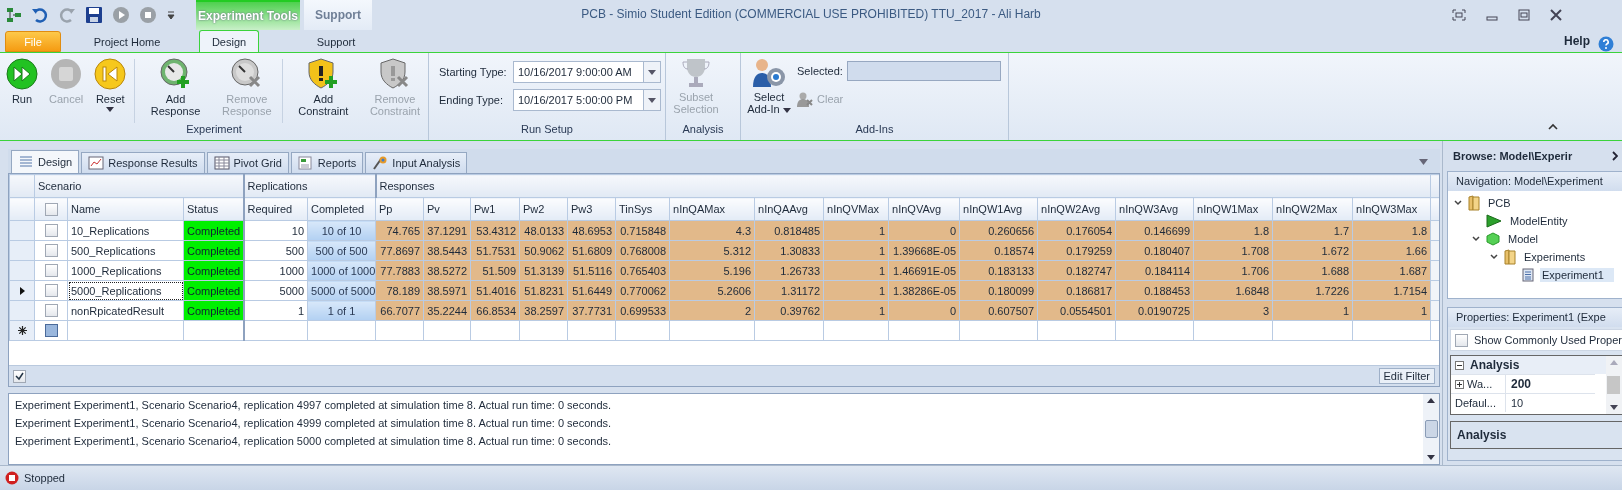 This screenshot has height=490, width=1622. What do you see at coordinates (143, 162) in the screenshot?
I see `document-tab: Response Results` at bounding box center [143, 162].